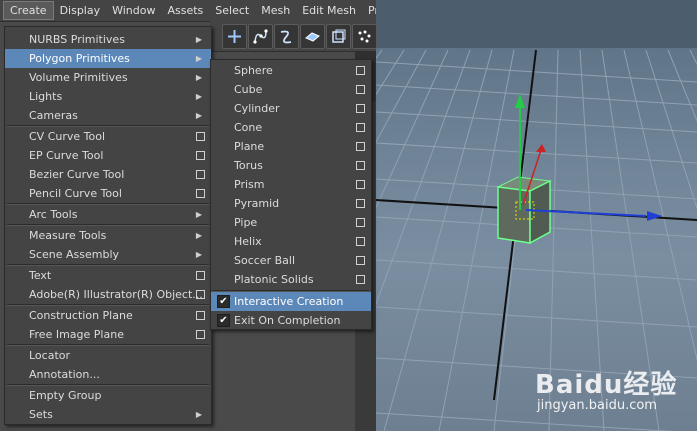 This screenshot has width=697, height=431. I want to click on menu-window: Window, so click(133, 10).